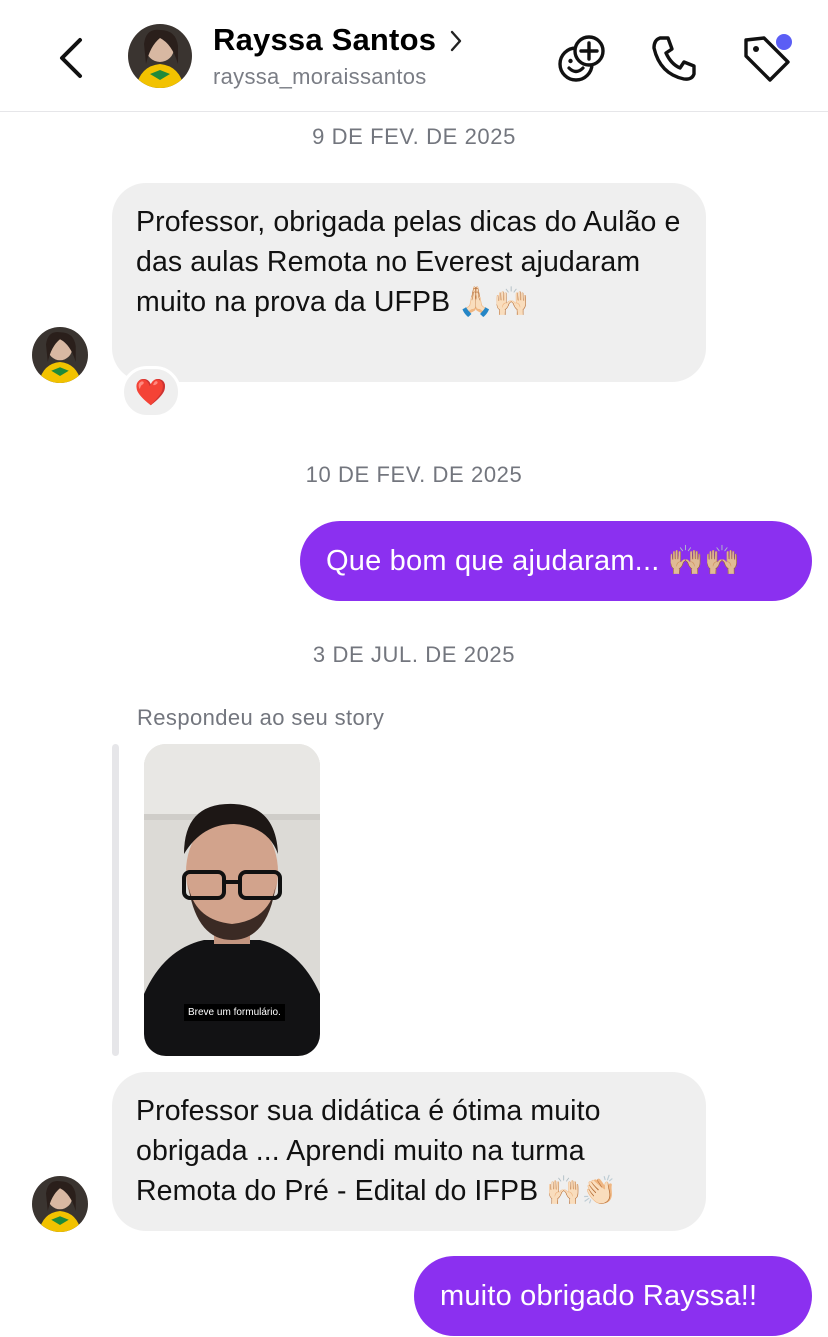  I want to click on outgoing-message: muito obrigado Rayssa!!, so click(613, 1296).